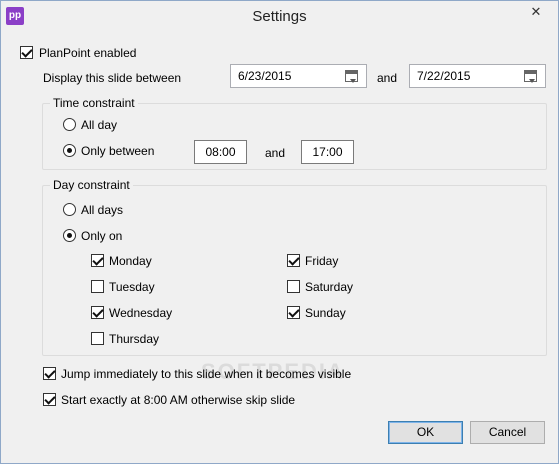 This screenshot has height=464, width=559. I want to click on all-days-label: All days, so click(102, 210).